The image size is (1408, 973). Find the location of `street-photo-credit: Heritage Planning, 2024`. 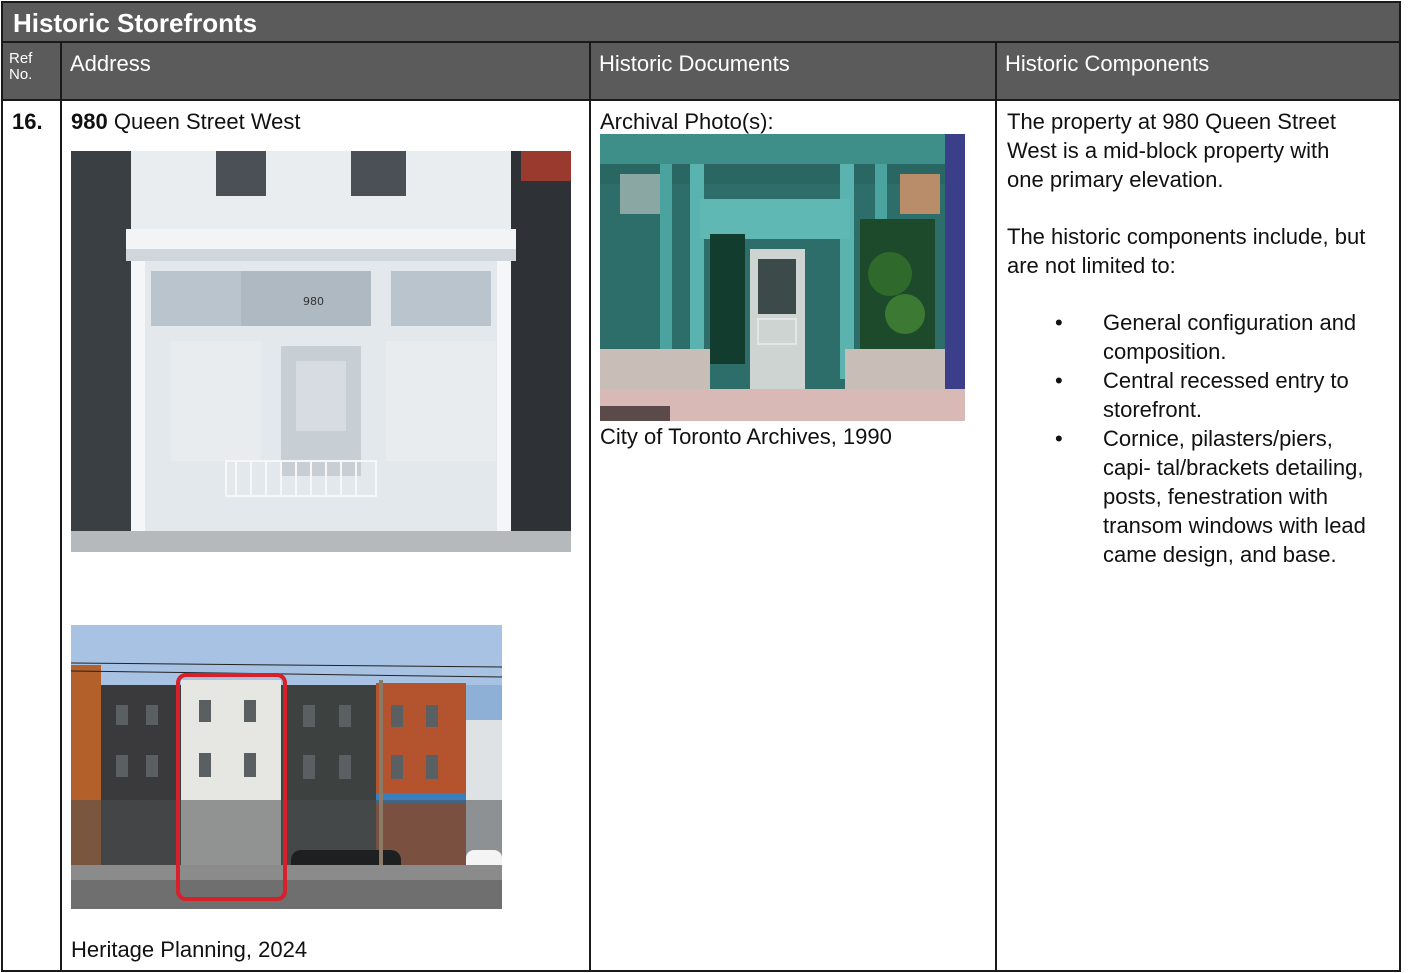

street-photo-credit: Heritage Planning, 2024 is located at coordinates (189, 949).